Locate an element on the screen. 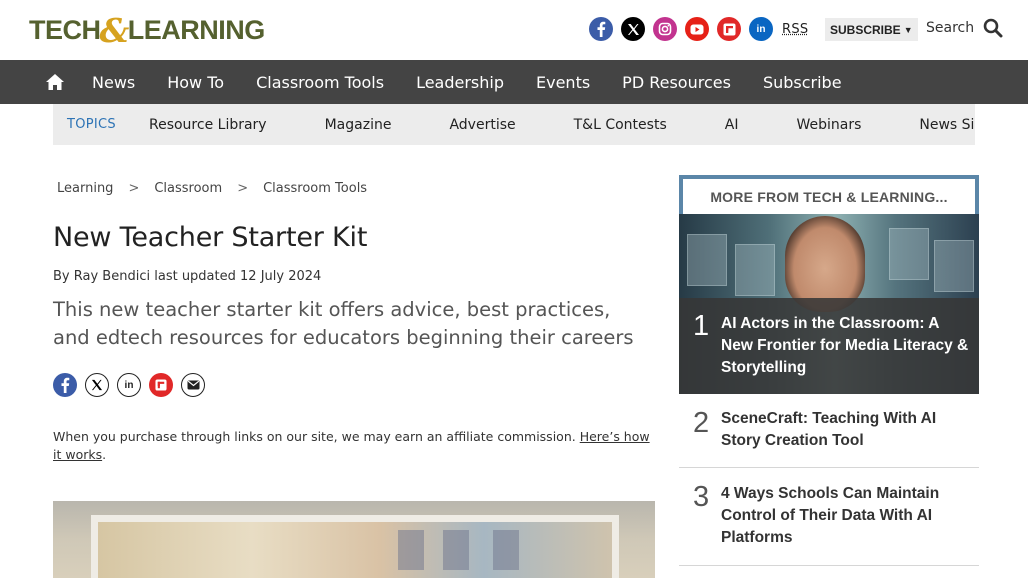  breadcrumb-classroom: Classroom is located at coordinates (188, 188).